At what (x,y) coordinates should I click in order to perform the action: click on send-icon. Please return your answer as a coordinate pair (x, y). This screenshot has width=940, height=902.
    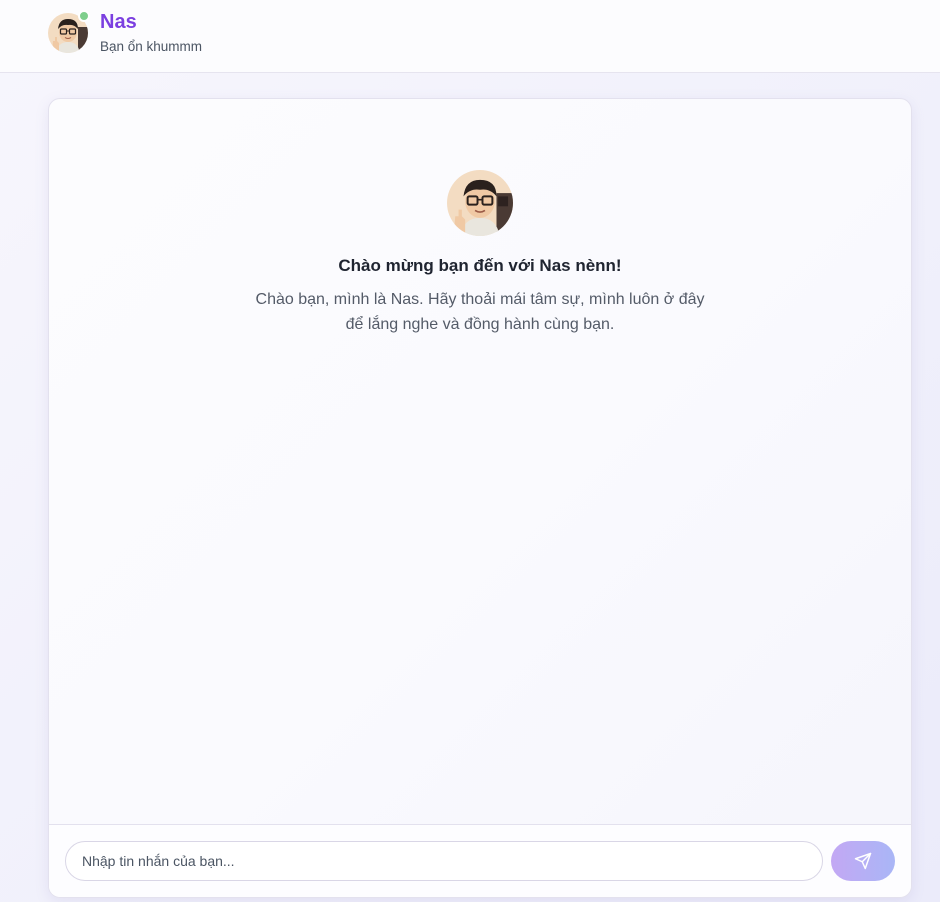
    Looking at the image, I should click on (863, 861).